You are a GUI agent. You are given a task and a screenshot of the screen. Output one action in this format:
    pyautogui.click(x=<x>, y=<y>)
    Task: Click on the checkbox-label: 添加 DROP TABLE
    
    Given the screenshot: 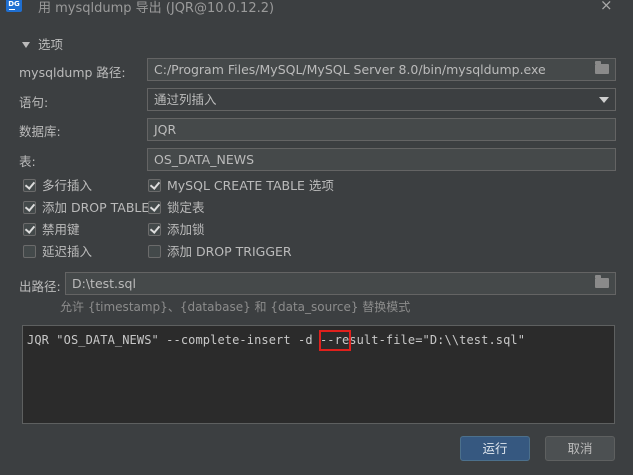 What is the action you would take?
    pyautogui.click(x=96, y=207)
    